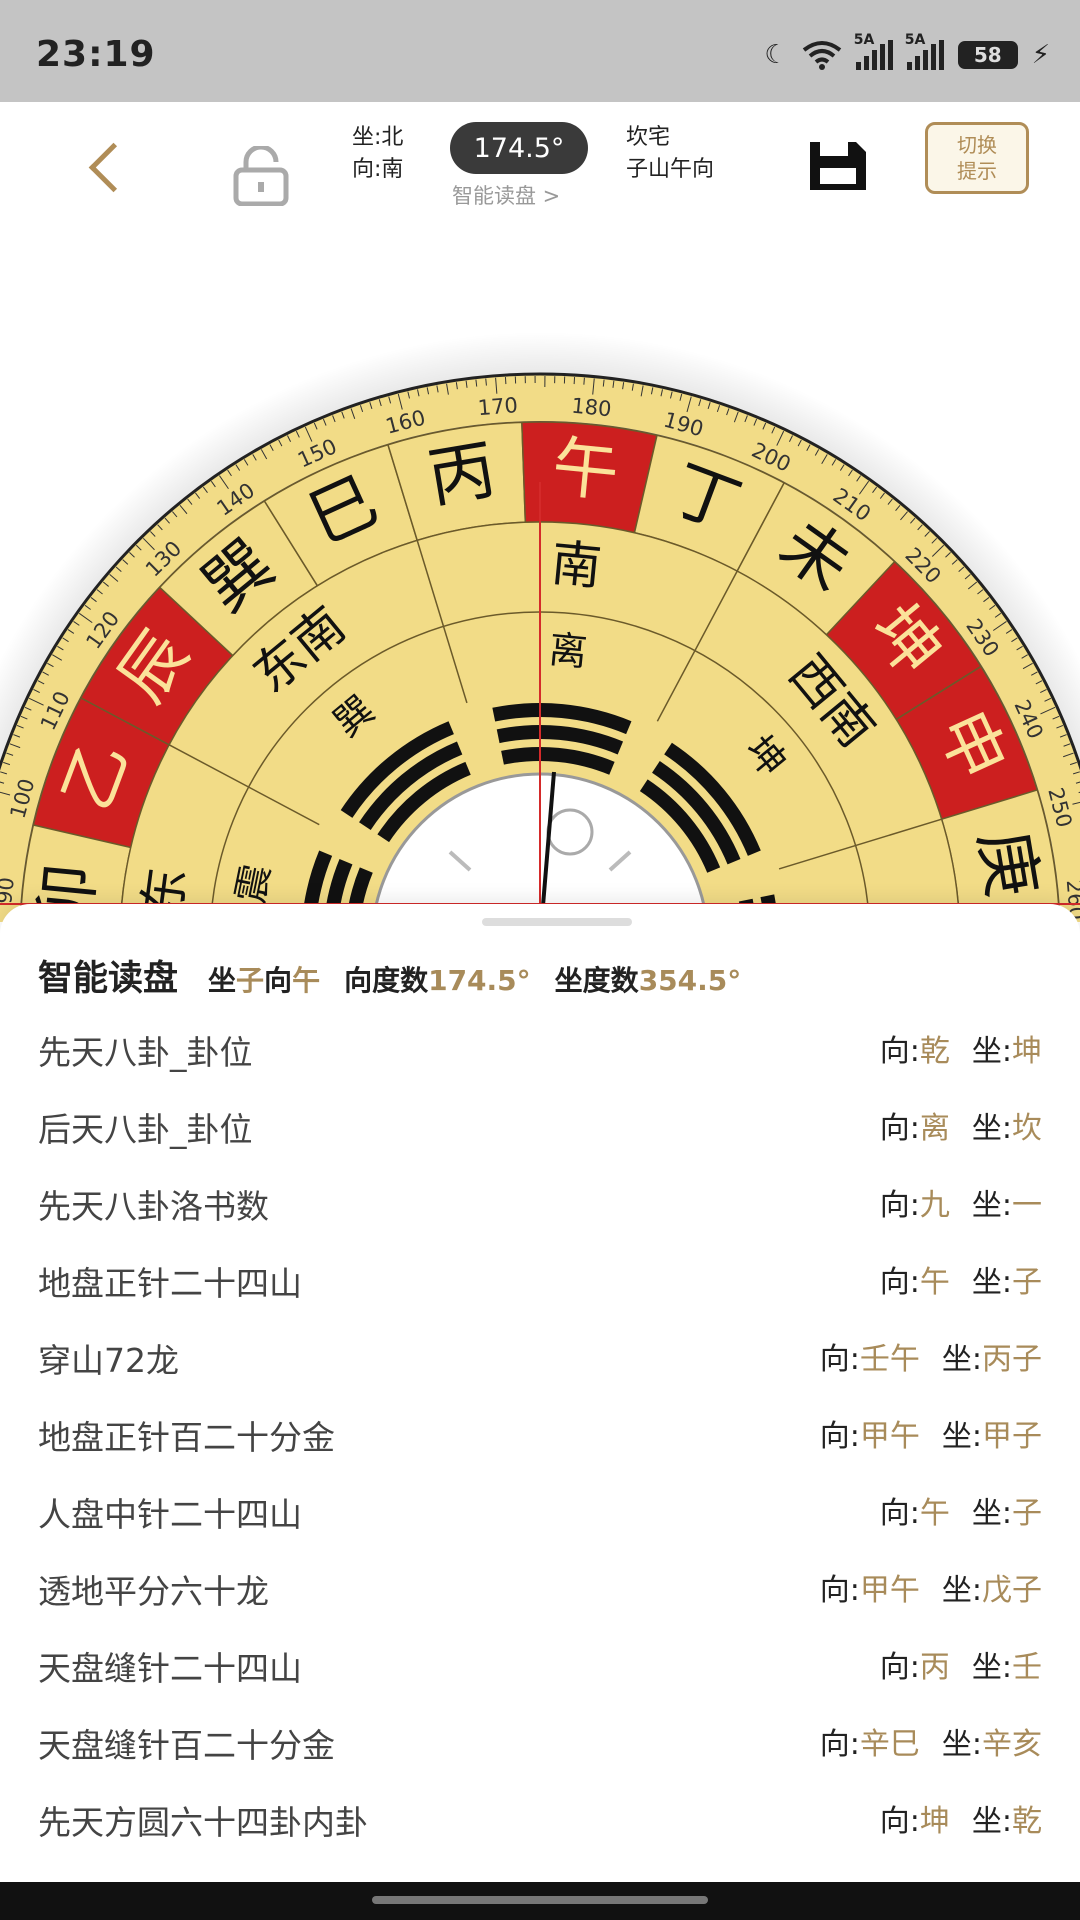  Describe the element at coordinates (960, 1821) in the screenshot. I see `reading-value: 向:坤 坐:乾` at that location.